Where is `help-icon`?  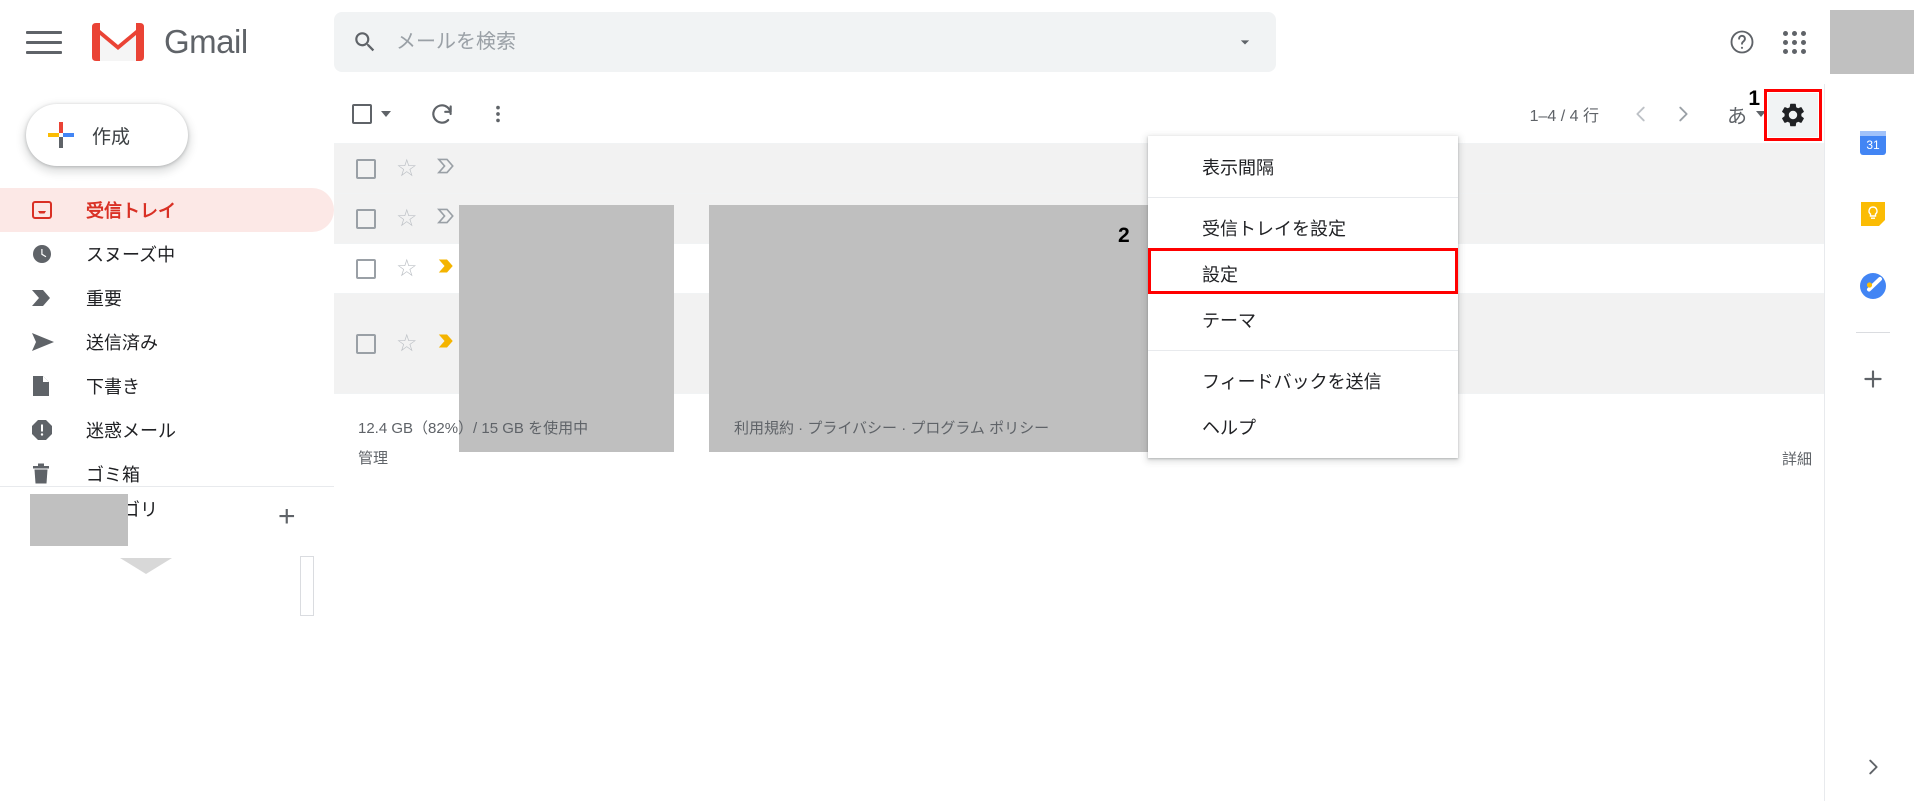 help-icon is located at coordinates (1742, 42).